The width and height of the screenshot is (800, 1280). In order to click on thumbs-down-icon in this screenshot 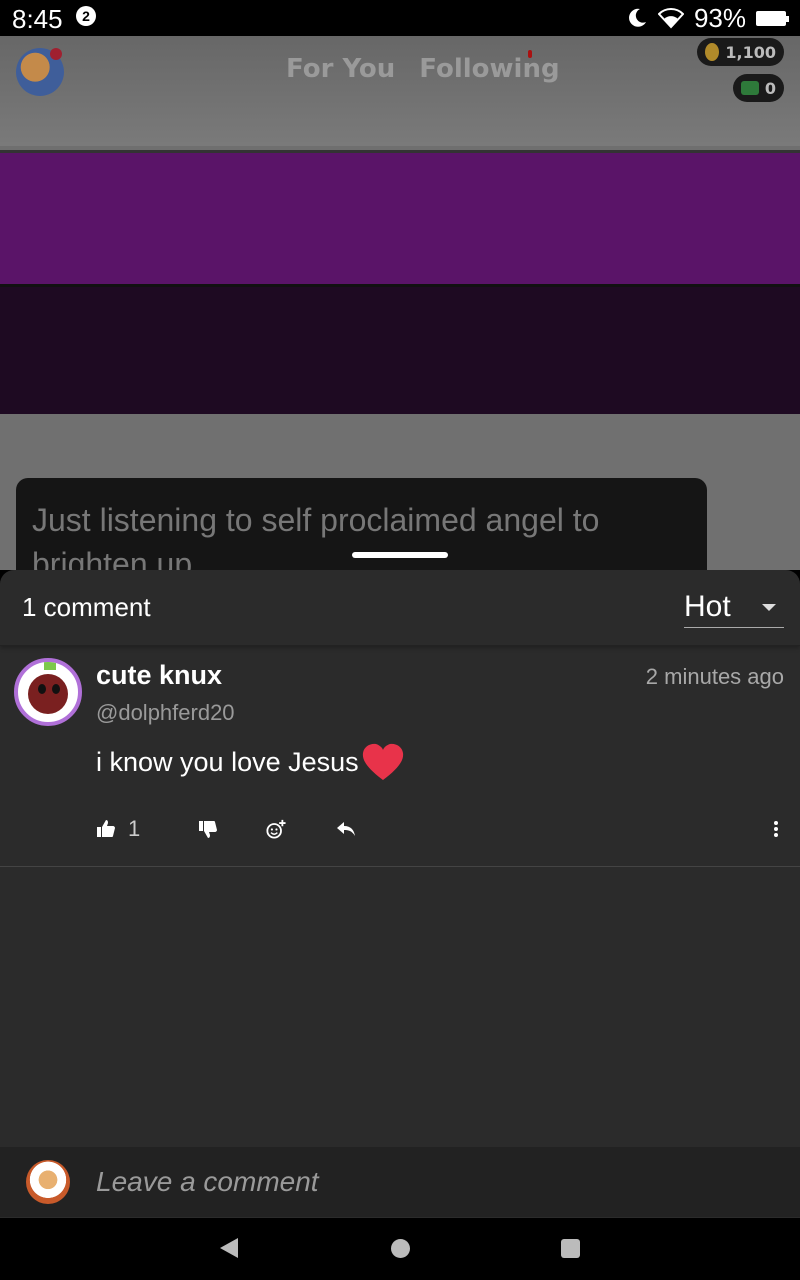, I will do `click(208, 829)`.